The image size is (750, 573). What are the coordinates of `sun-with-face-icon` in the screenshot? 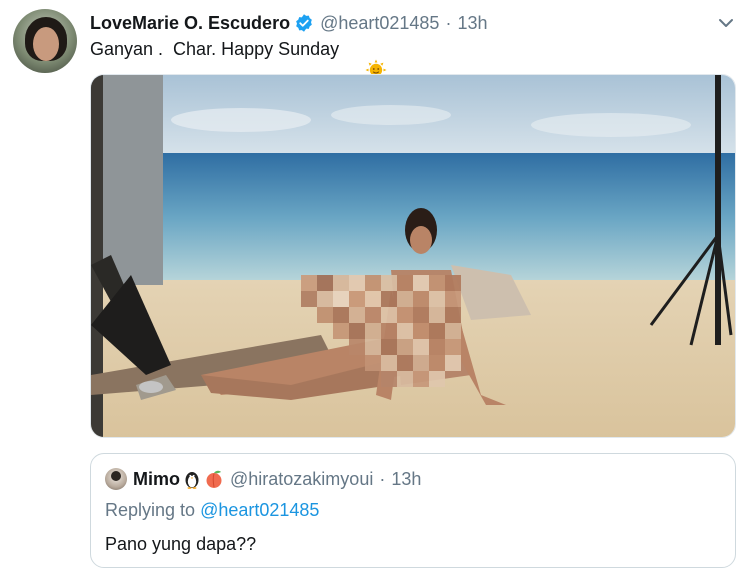 It's located at (366, 59).